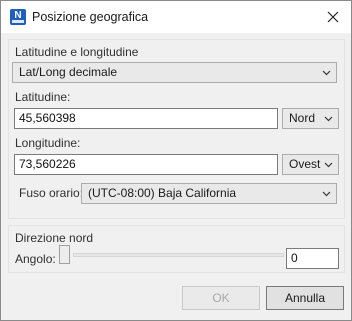 This screenshot has height=321, width=352. Describe the element at coordinates (176, 249) in the screenshot. I see `north-direction-group: Direzione nord Angolo: 0` at that location.